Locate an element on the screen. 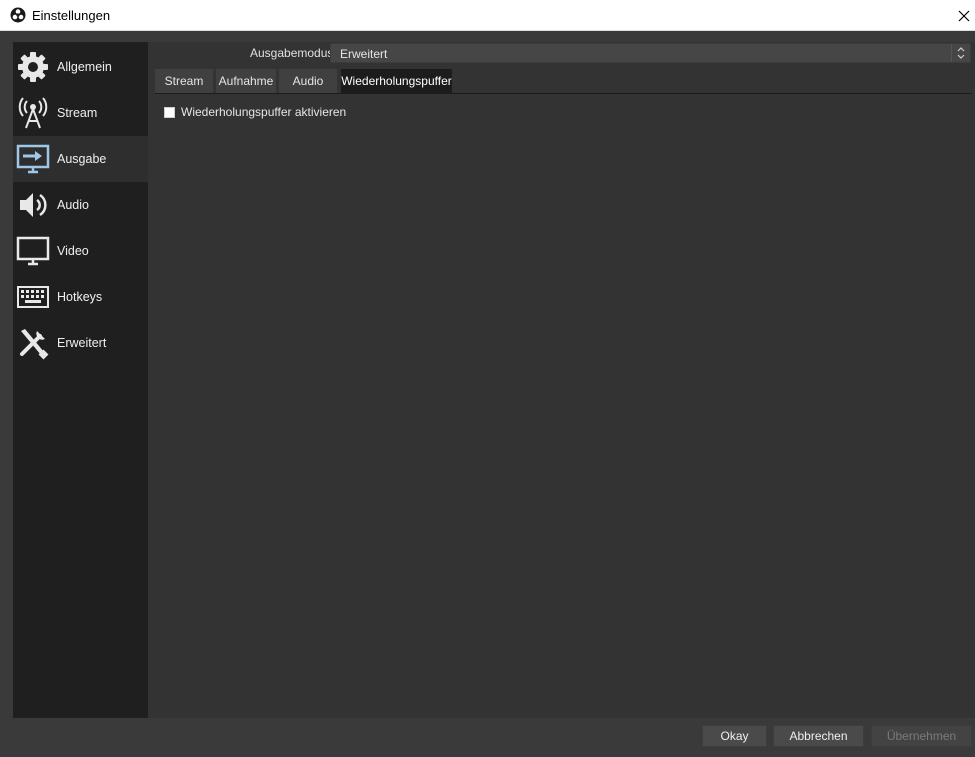 The height and width of the screenshot is (757, 975). output-monitor-icon is located at coordinates (33, 159).